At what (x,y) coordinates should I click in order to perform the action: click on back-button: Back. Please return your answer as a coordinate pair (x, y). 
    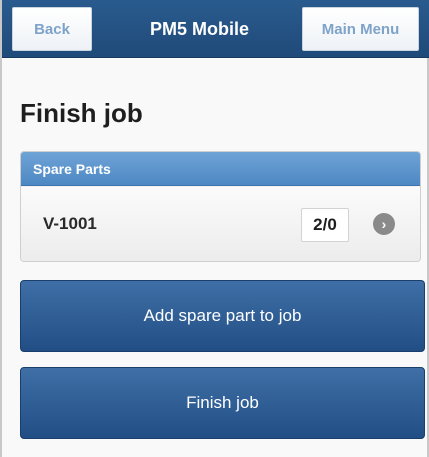
    Looking at the image, I should click on (52, 29).